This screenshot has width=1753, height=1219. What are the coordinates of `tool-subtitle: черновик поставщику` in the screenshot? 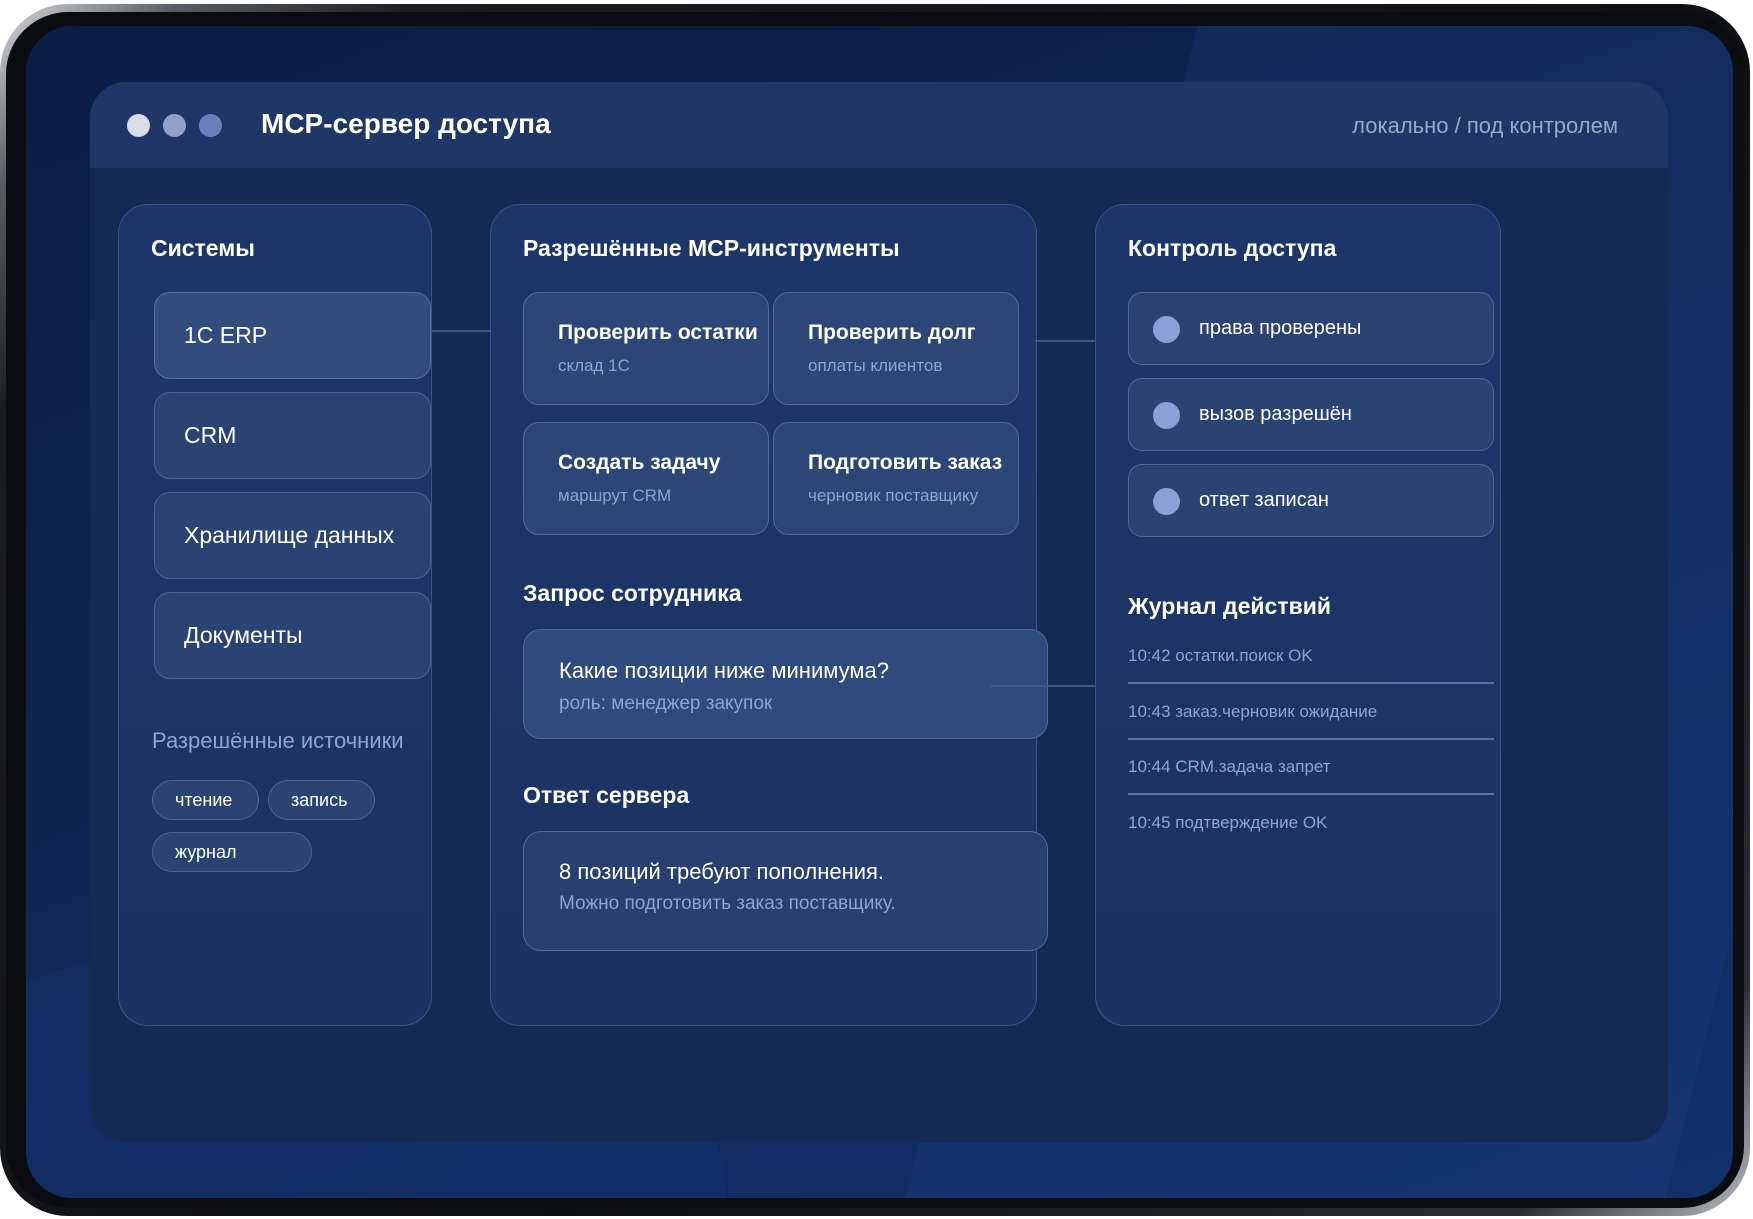 It's located at (893, 495).